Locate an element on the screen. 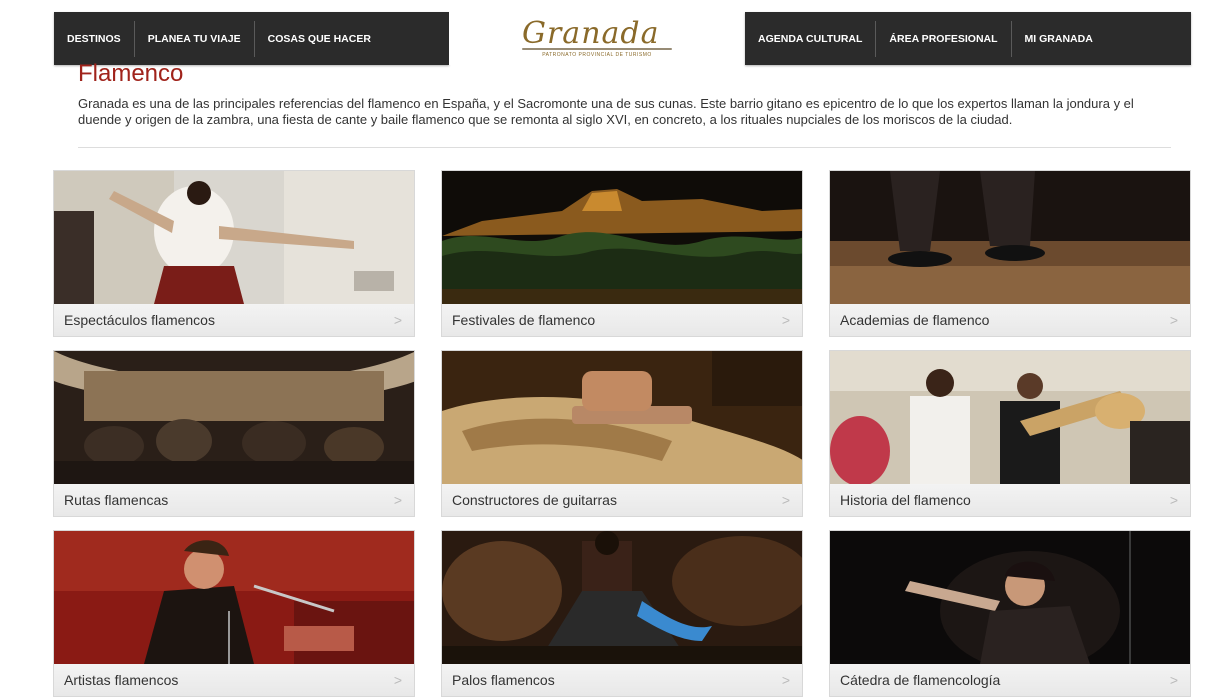  nav-mi-granada: MI GRANADA is located at coordinates (1058, 38).